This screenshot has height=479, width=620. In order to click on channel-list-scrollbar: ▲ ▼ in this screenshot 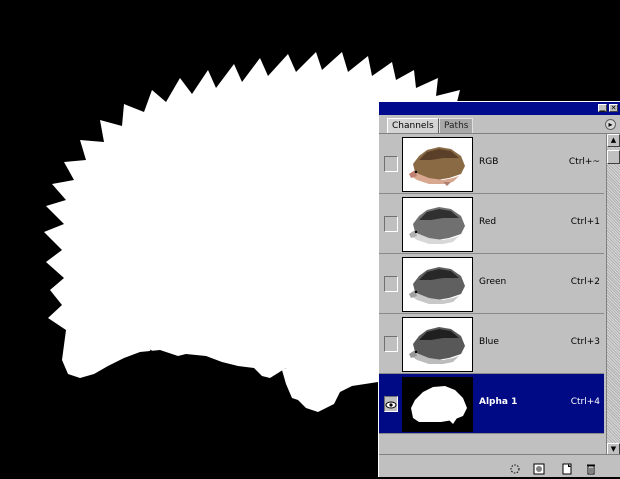, I will do `click(613, 295)`.